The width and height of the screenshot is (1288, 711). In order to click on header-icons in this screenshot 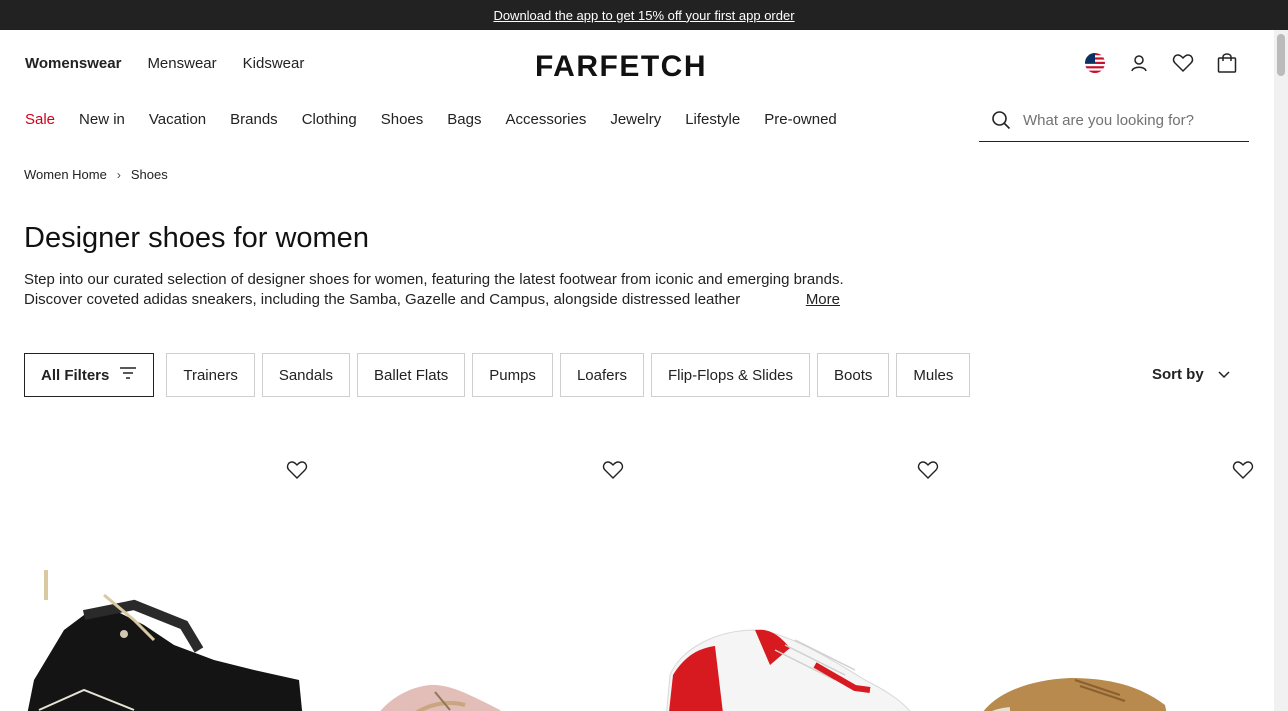, I will do `click(1161, 63)`.